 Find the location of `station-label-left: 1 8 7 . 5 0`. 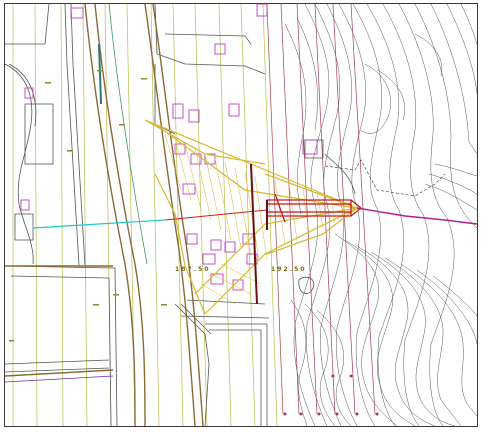

station-label-left: 1 8 7 . 5 0 is located at coordinates (192, 269).